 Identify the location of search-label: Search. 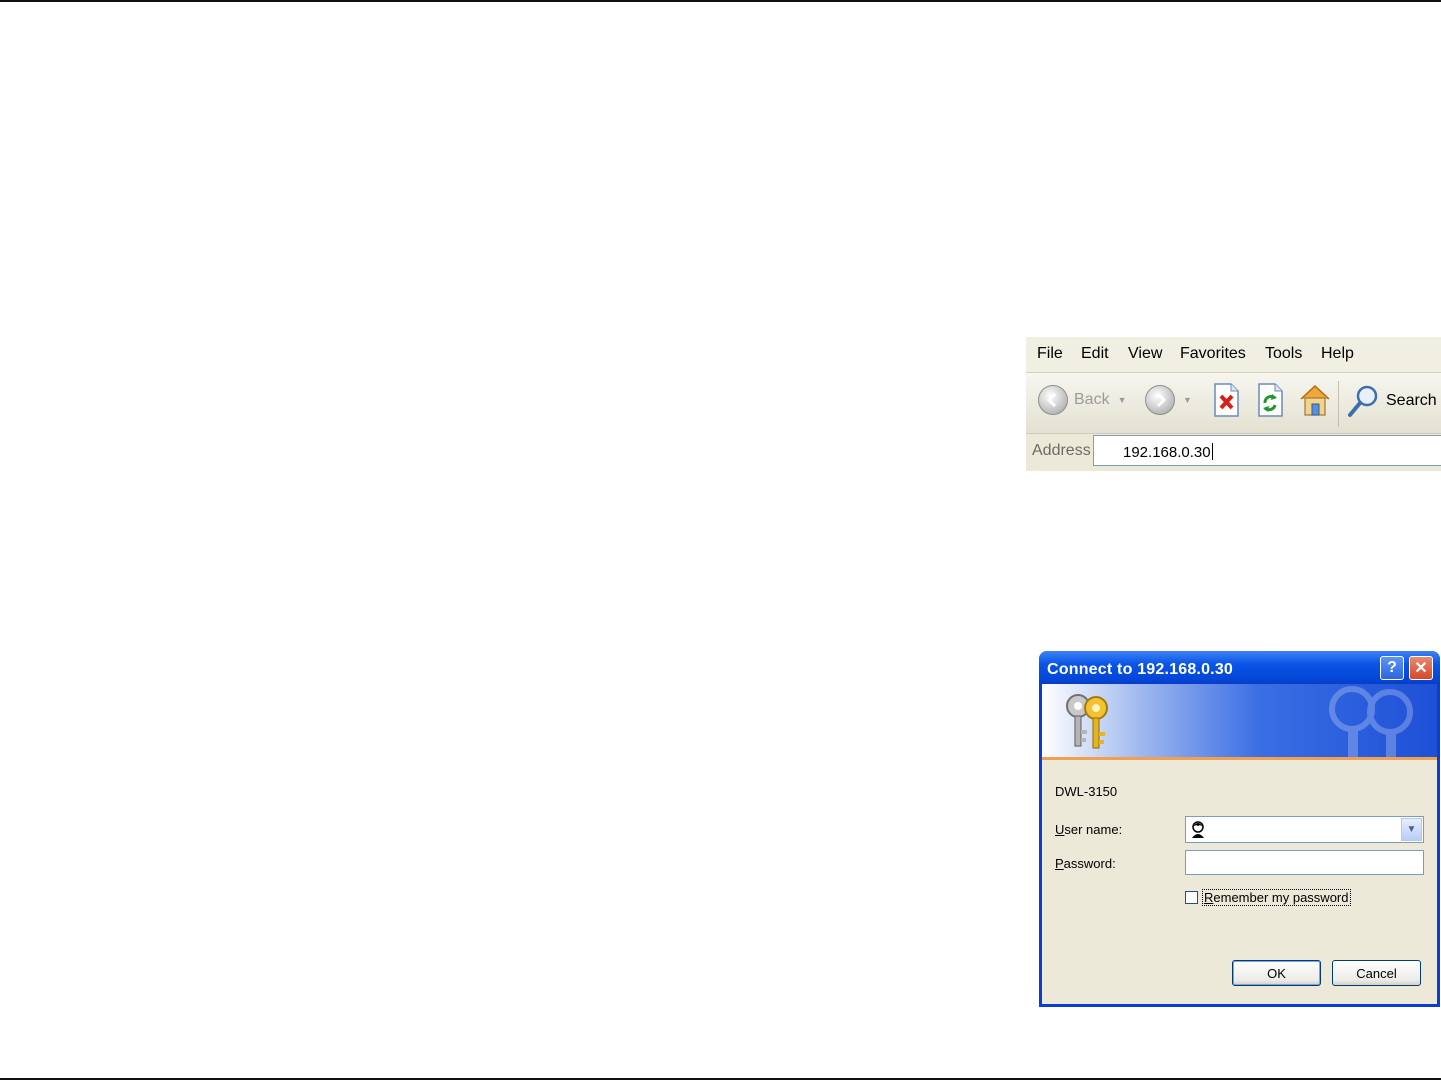
(1411, 400).